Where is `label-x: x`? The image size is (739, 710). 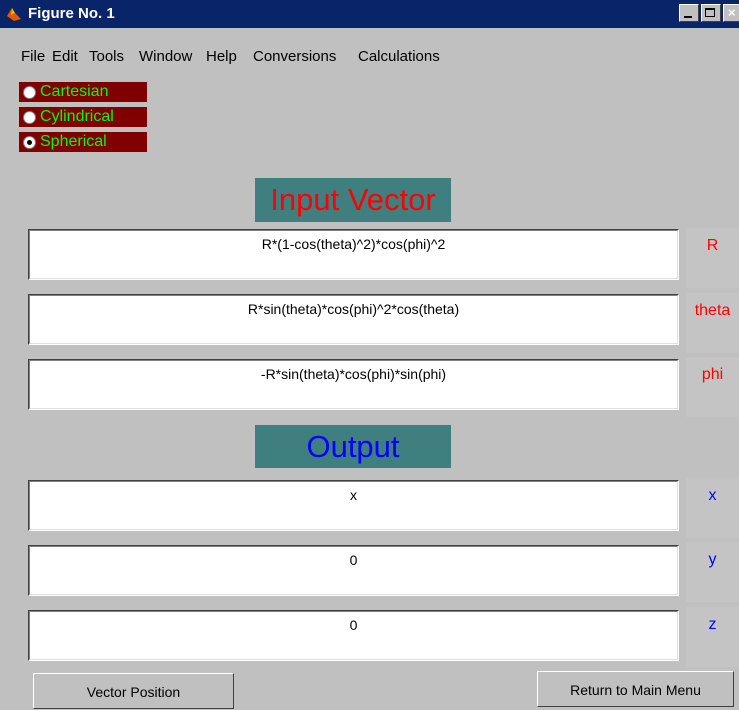 label-x: x is located at coordinates (712, 508).